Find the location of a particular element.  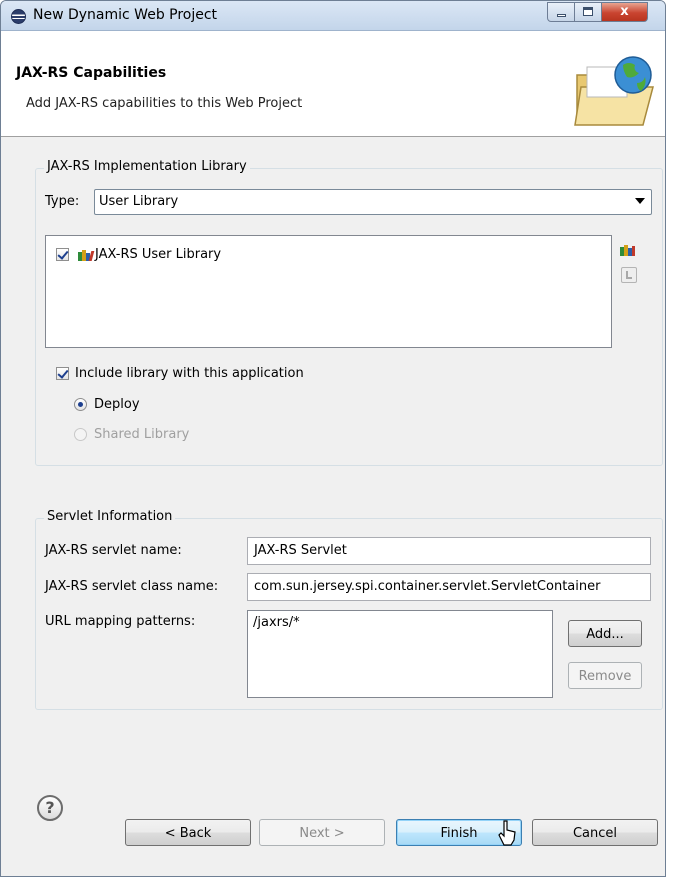

shared-library-label: Shared Library is located at coordinates (142, 434).